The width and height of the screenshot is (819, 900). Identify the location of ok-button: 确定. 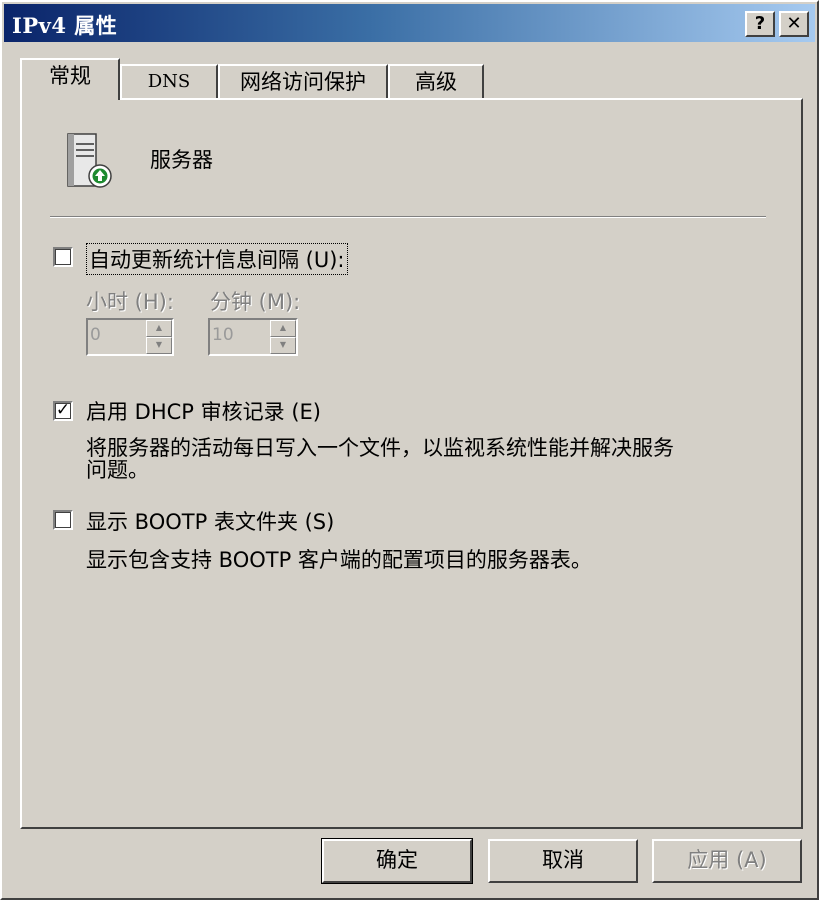
(397, 861).